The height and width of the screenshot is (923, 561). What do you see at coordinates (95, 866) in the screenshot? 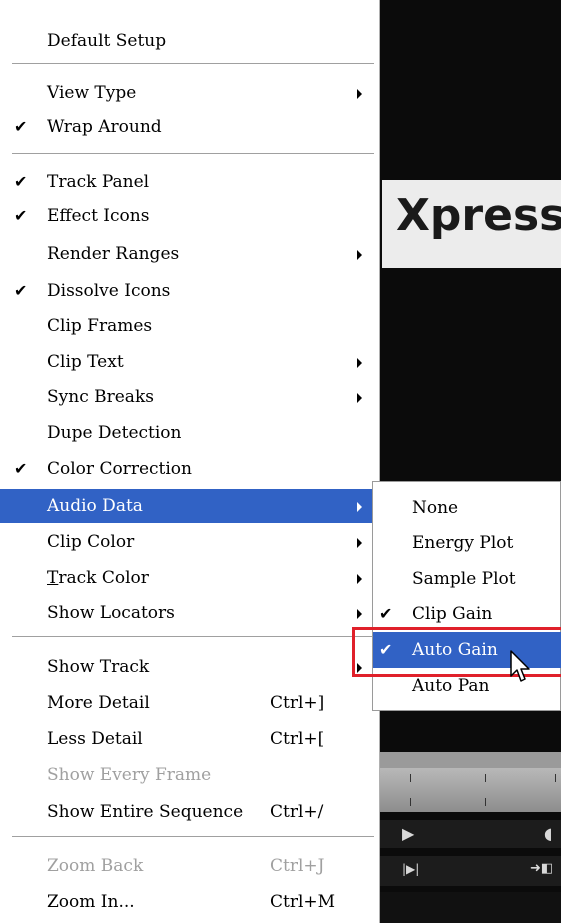
I see `menu-item-label: Zoom Back` at bounding box center [95, 866].